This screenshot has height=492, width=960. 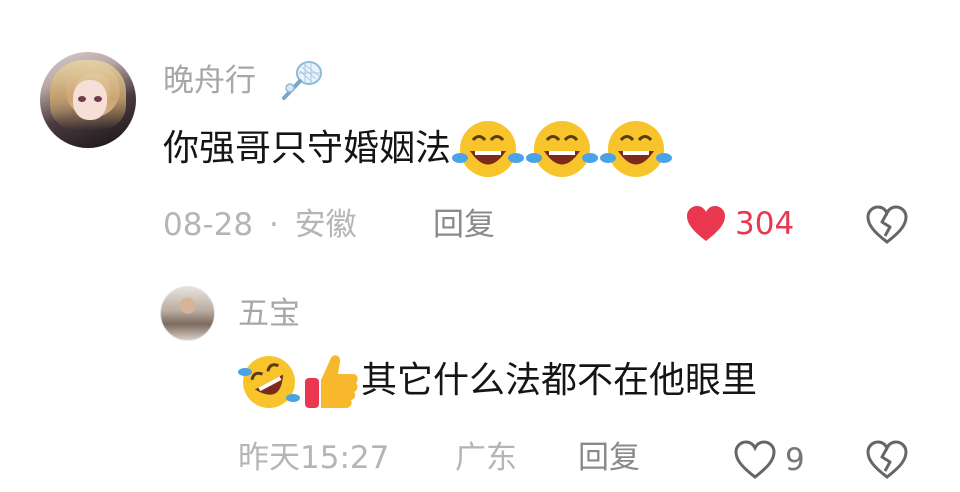 I want to click on heart-filled-icon, so click(x=706, y=223).